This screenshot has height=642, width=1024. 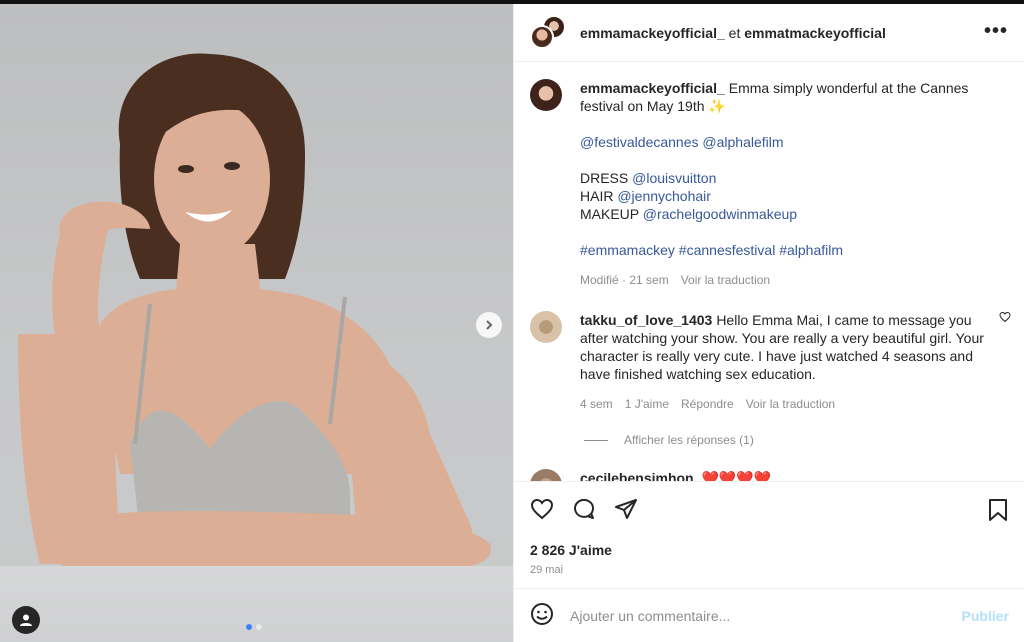 I want to click on carousel-dot-active, so click(x=249, y=627).